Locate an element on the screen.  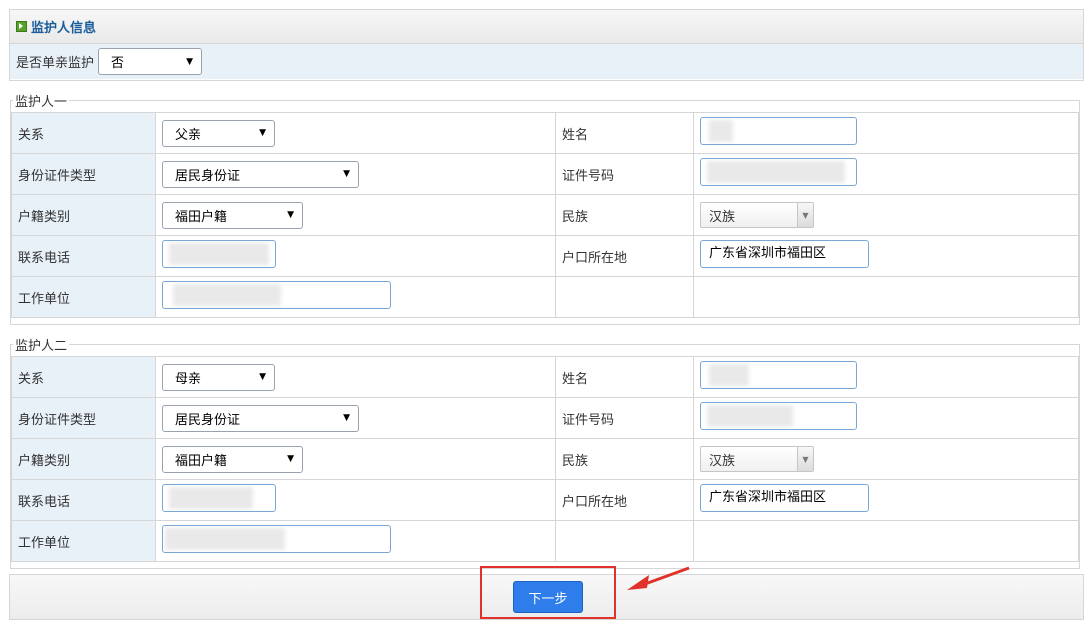
guardian-info-panel: 监护人信息 是否单亲监护 否 ▼ is located at coordinates (546, 45).